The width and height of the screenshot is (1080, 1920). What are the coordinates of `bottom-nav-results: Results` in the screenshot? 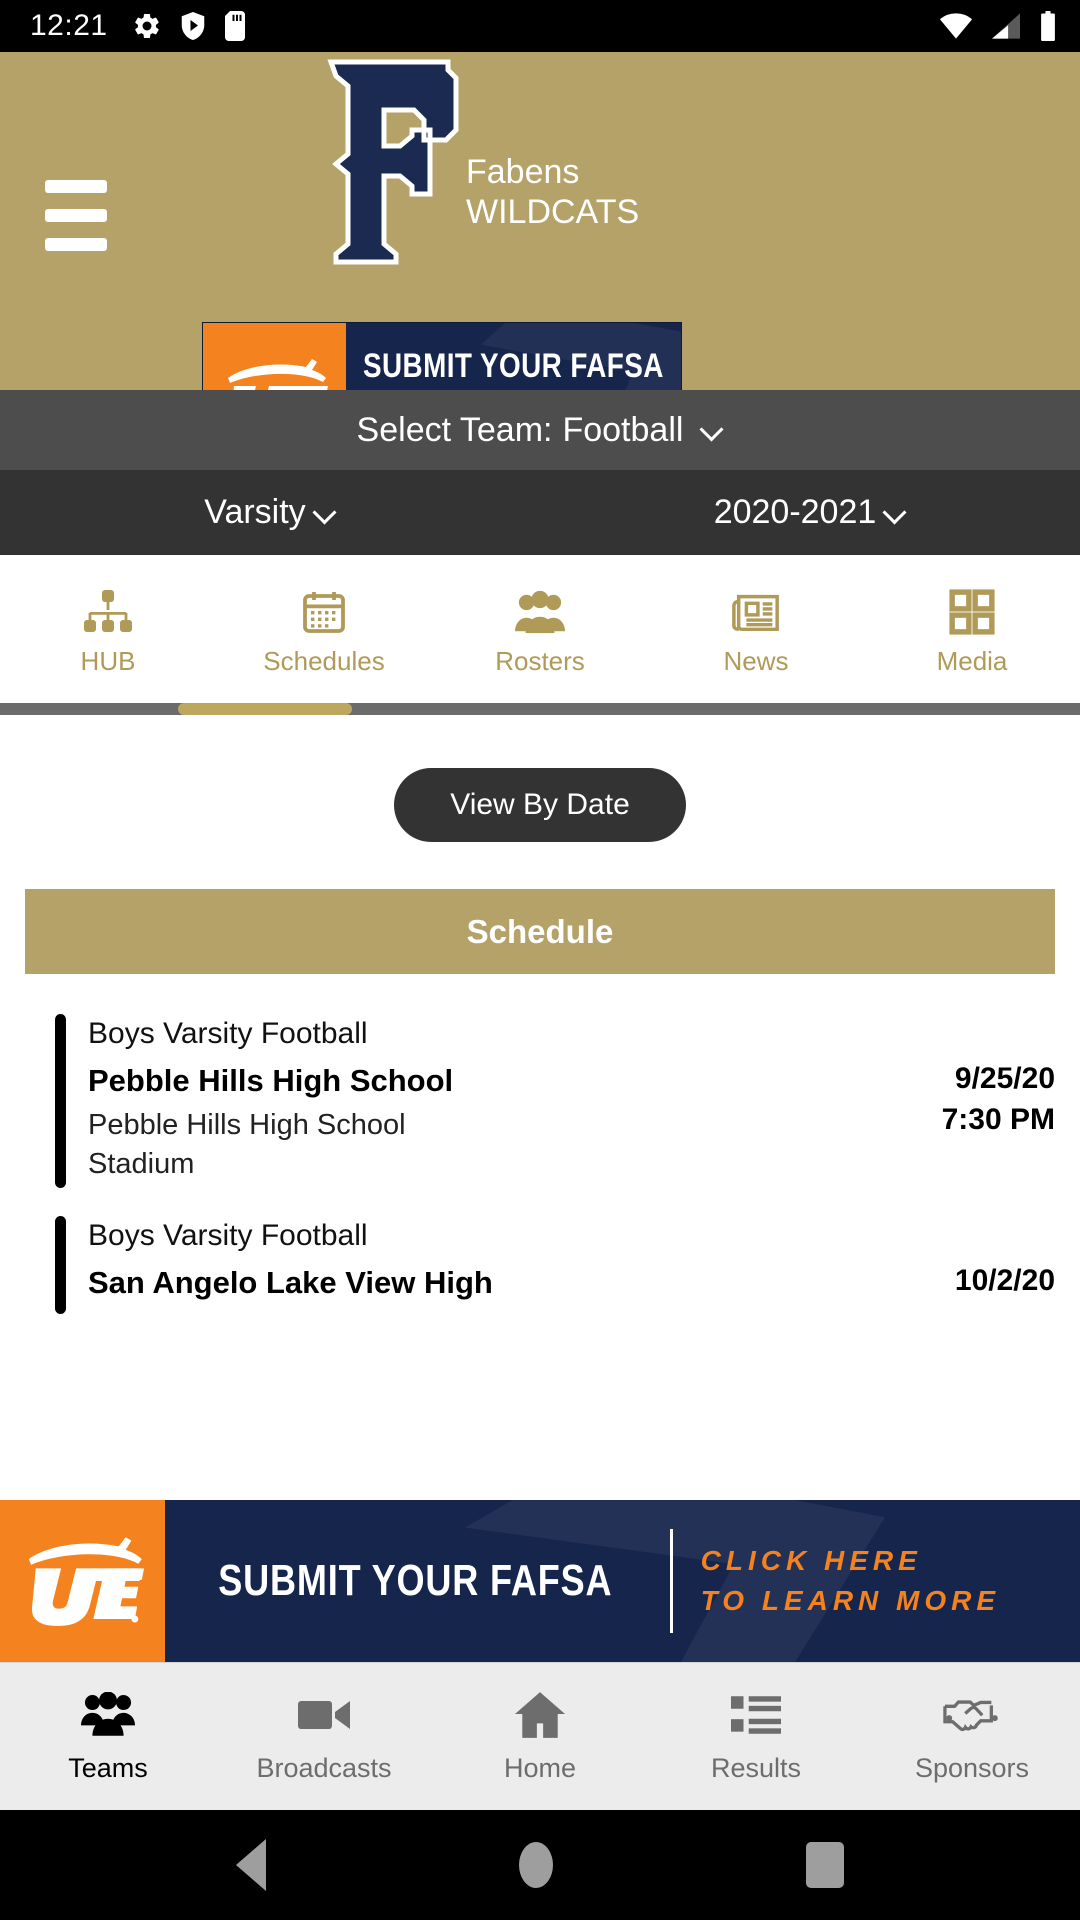 It's located at (756, 1736).